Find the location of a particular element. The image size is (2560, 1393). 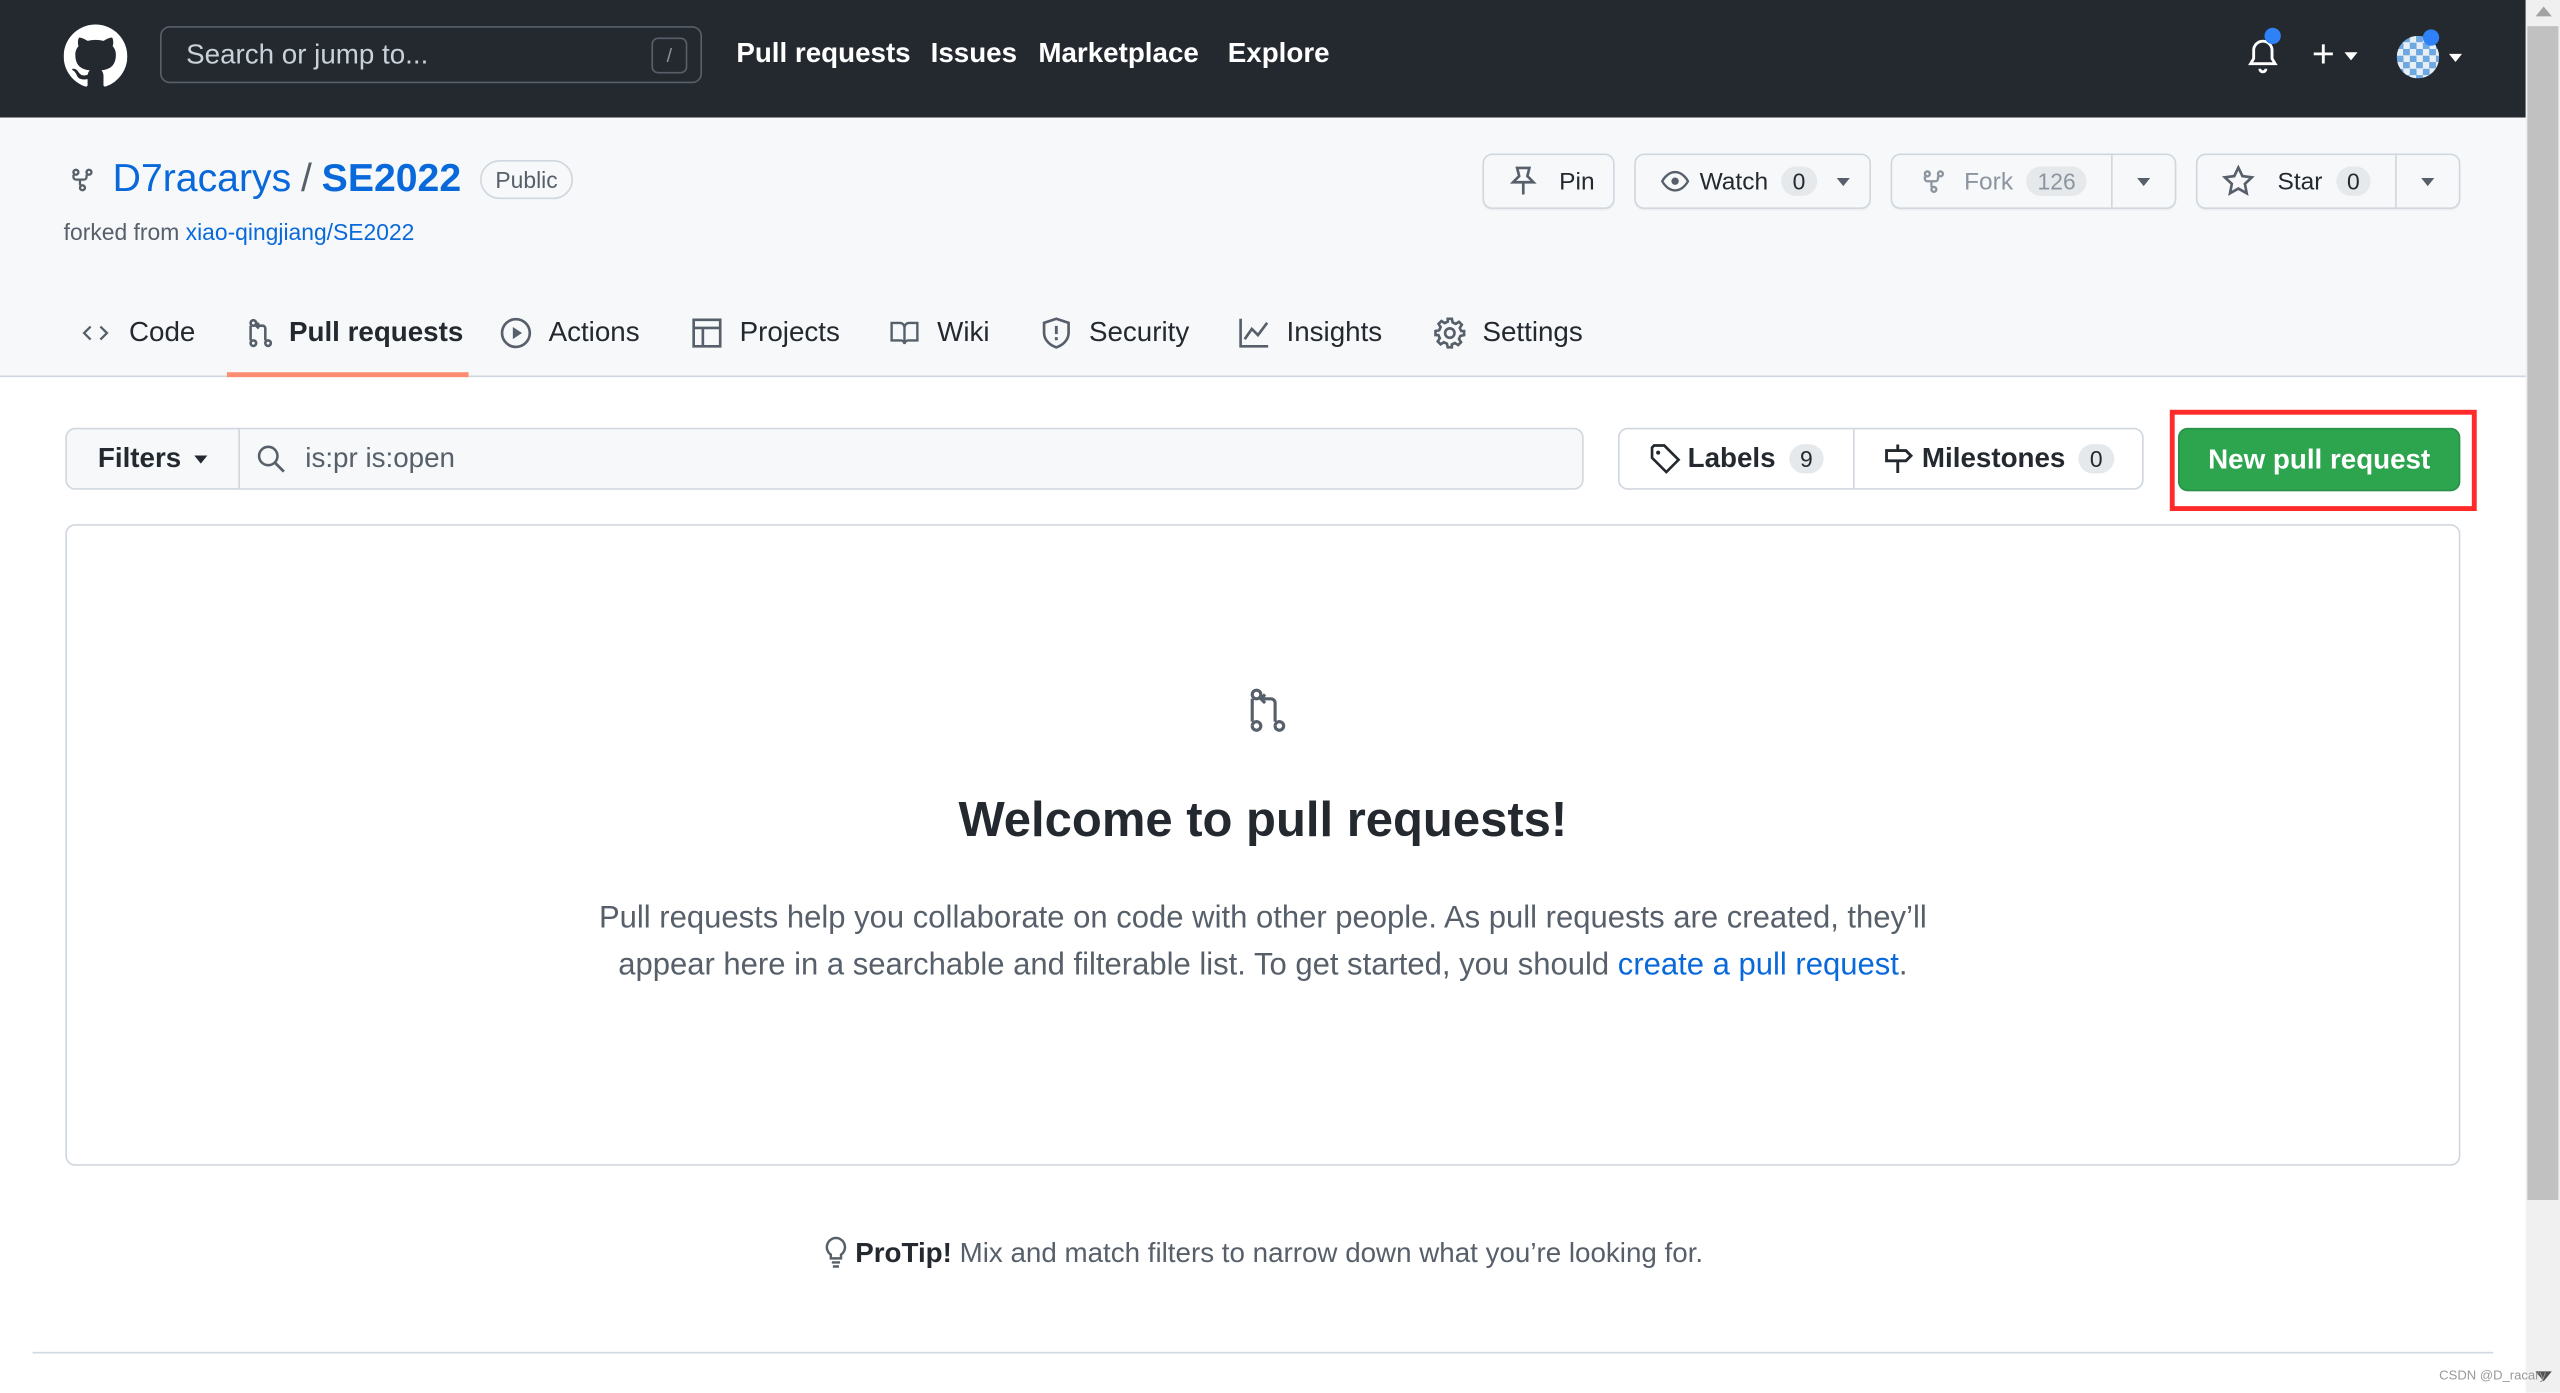

tab-pull-requests: Pull requests is located at coordinates (353, 332).